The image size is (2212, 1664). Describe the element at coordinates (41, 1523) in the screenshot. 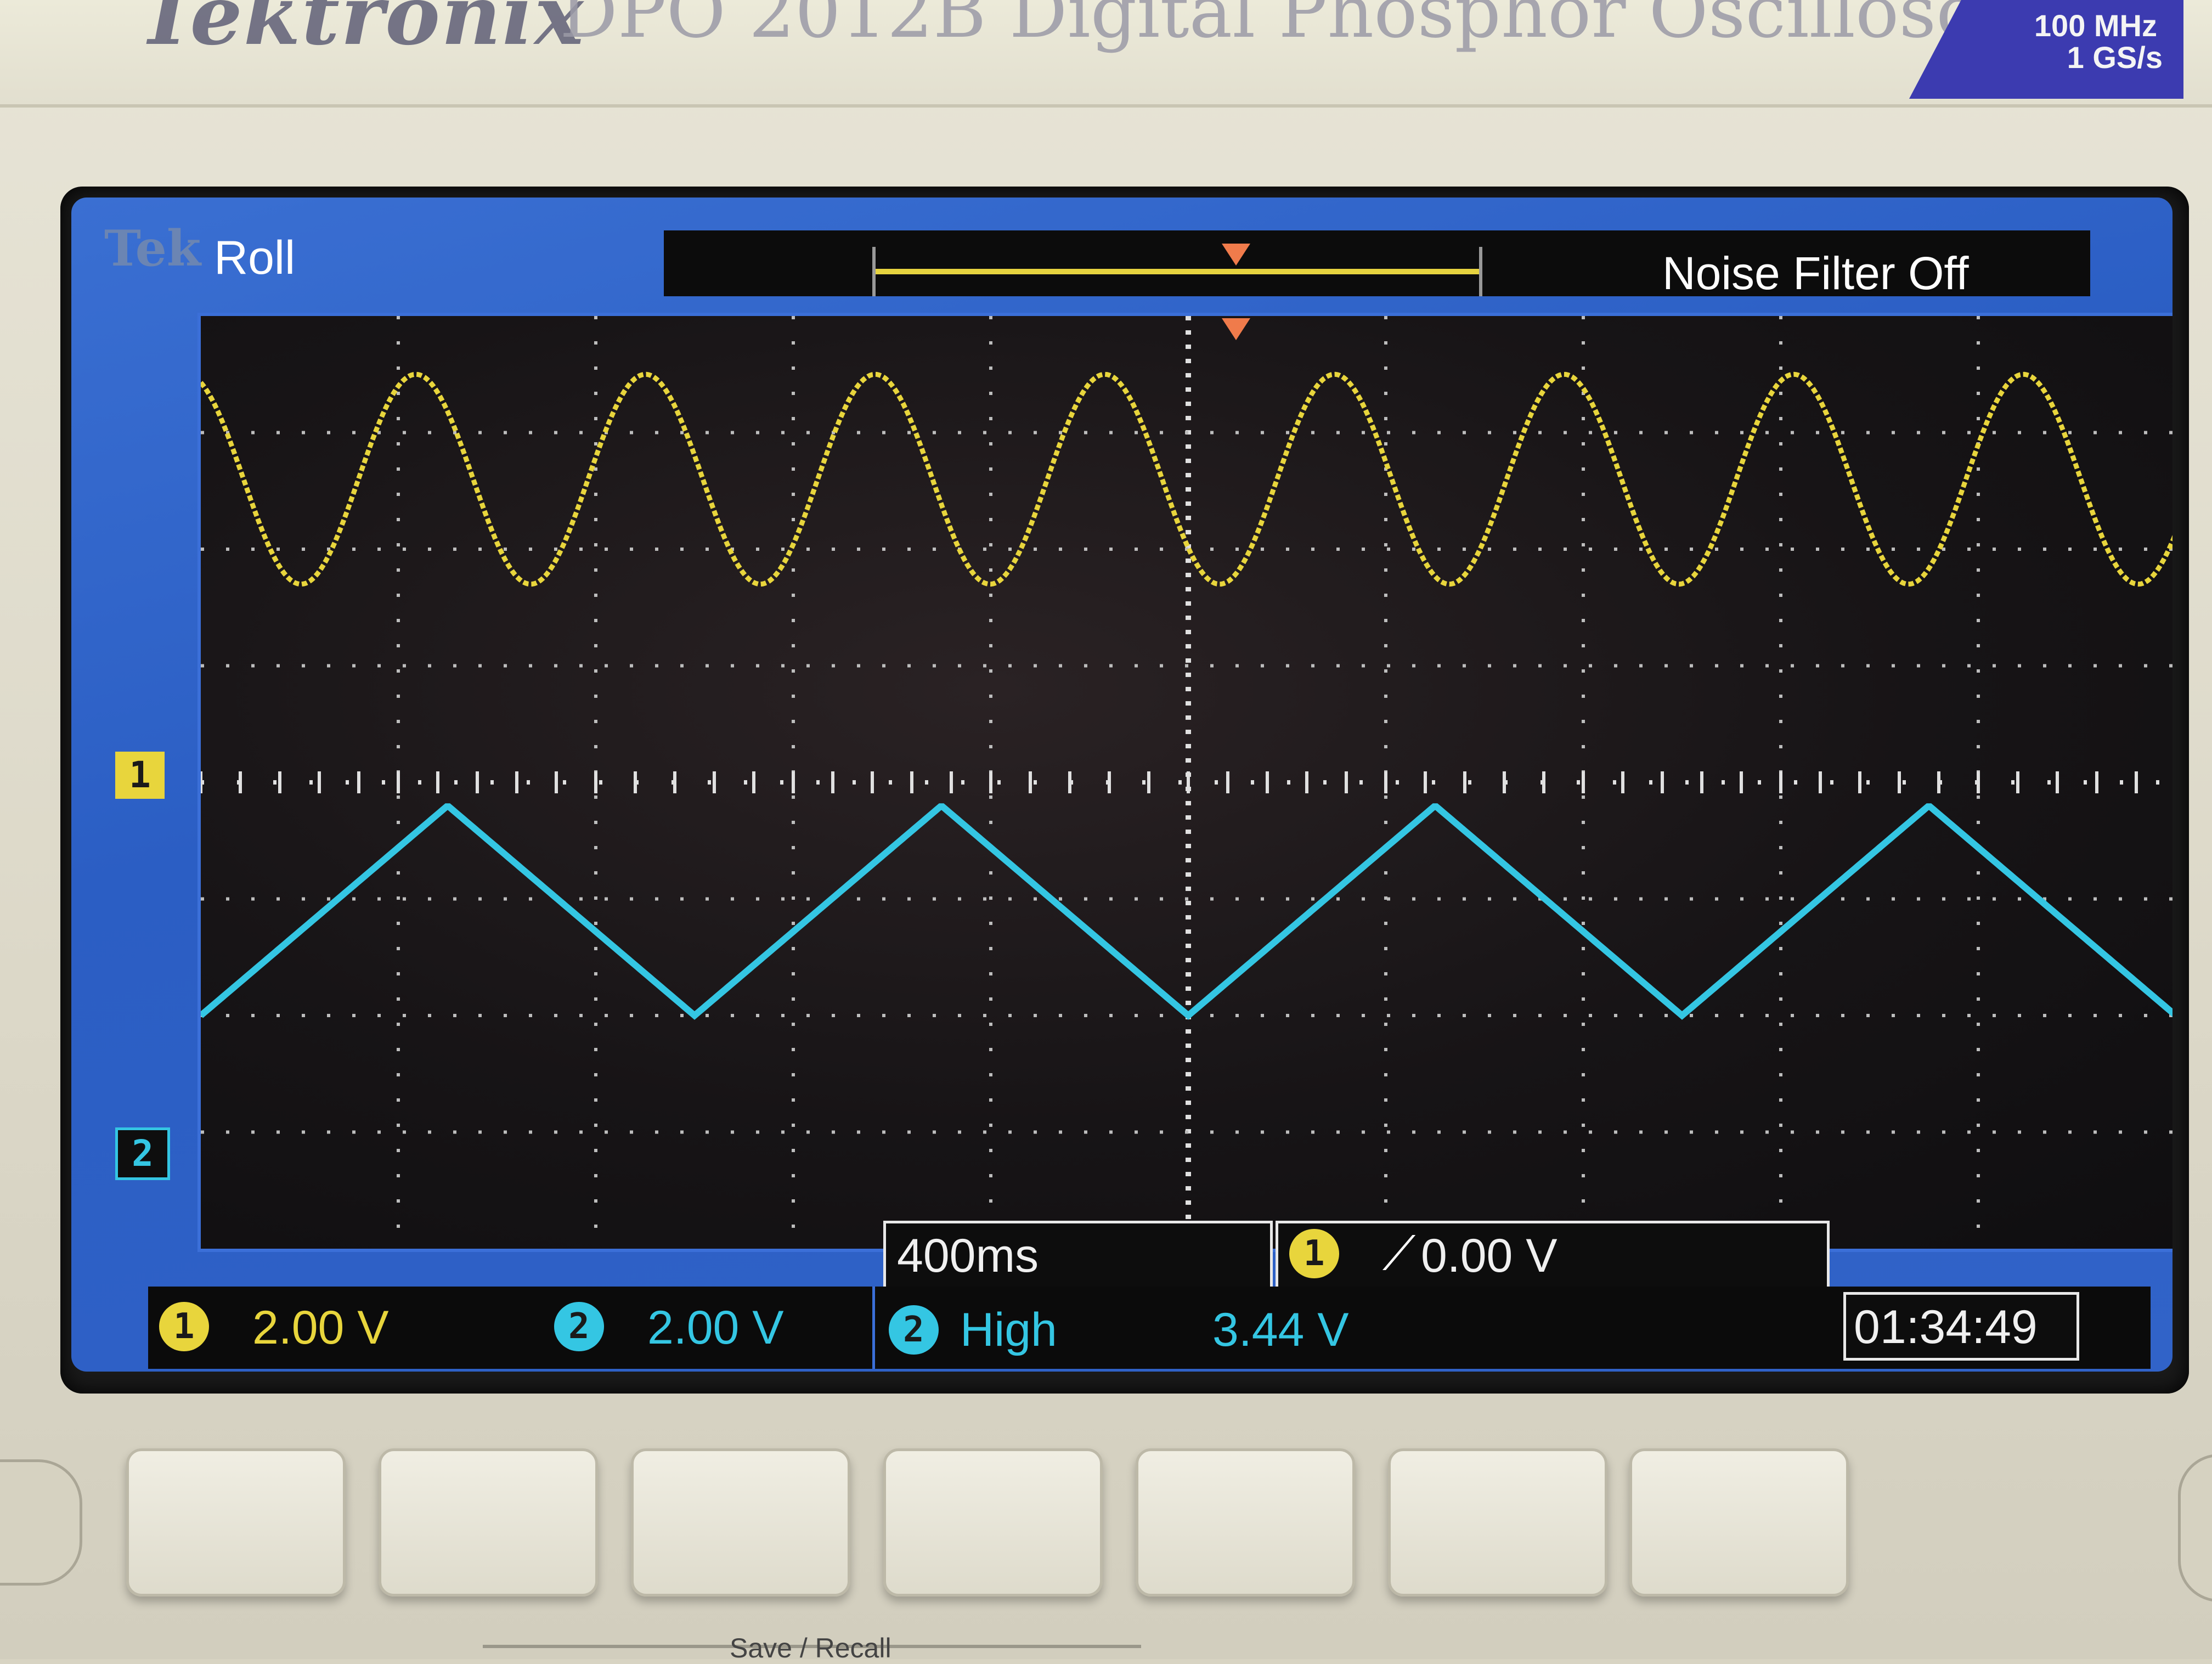

I see `print-button` at that location.